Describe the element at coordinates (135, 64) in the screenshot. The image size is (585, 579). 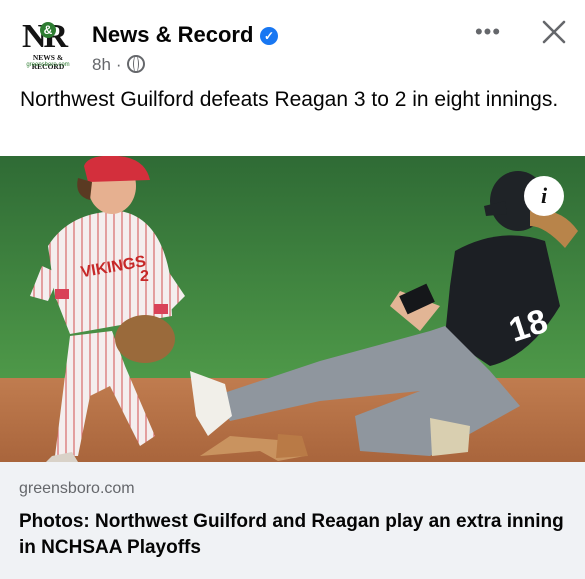
I see `globe-icon` at that location.